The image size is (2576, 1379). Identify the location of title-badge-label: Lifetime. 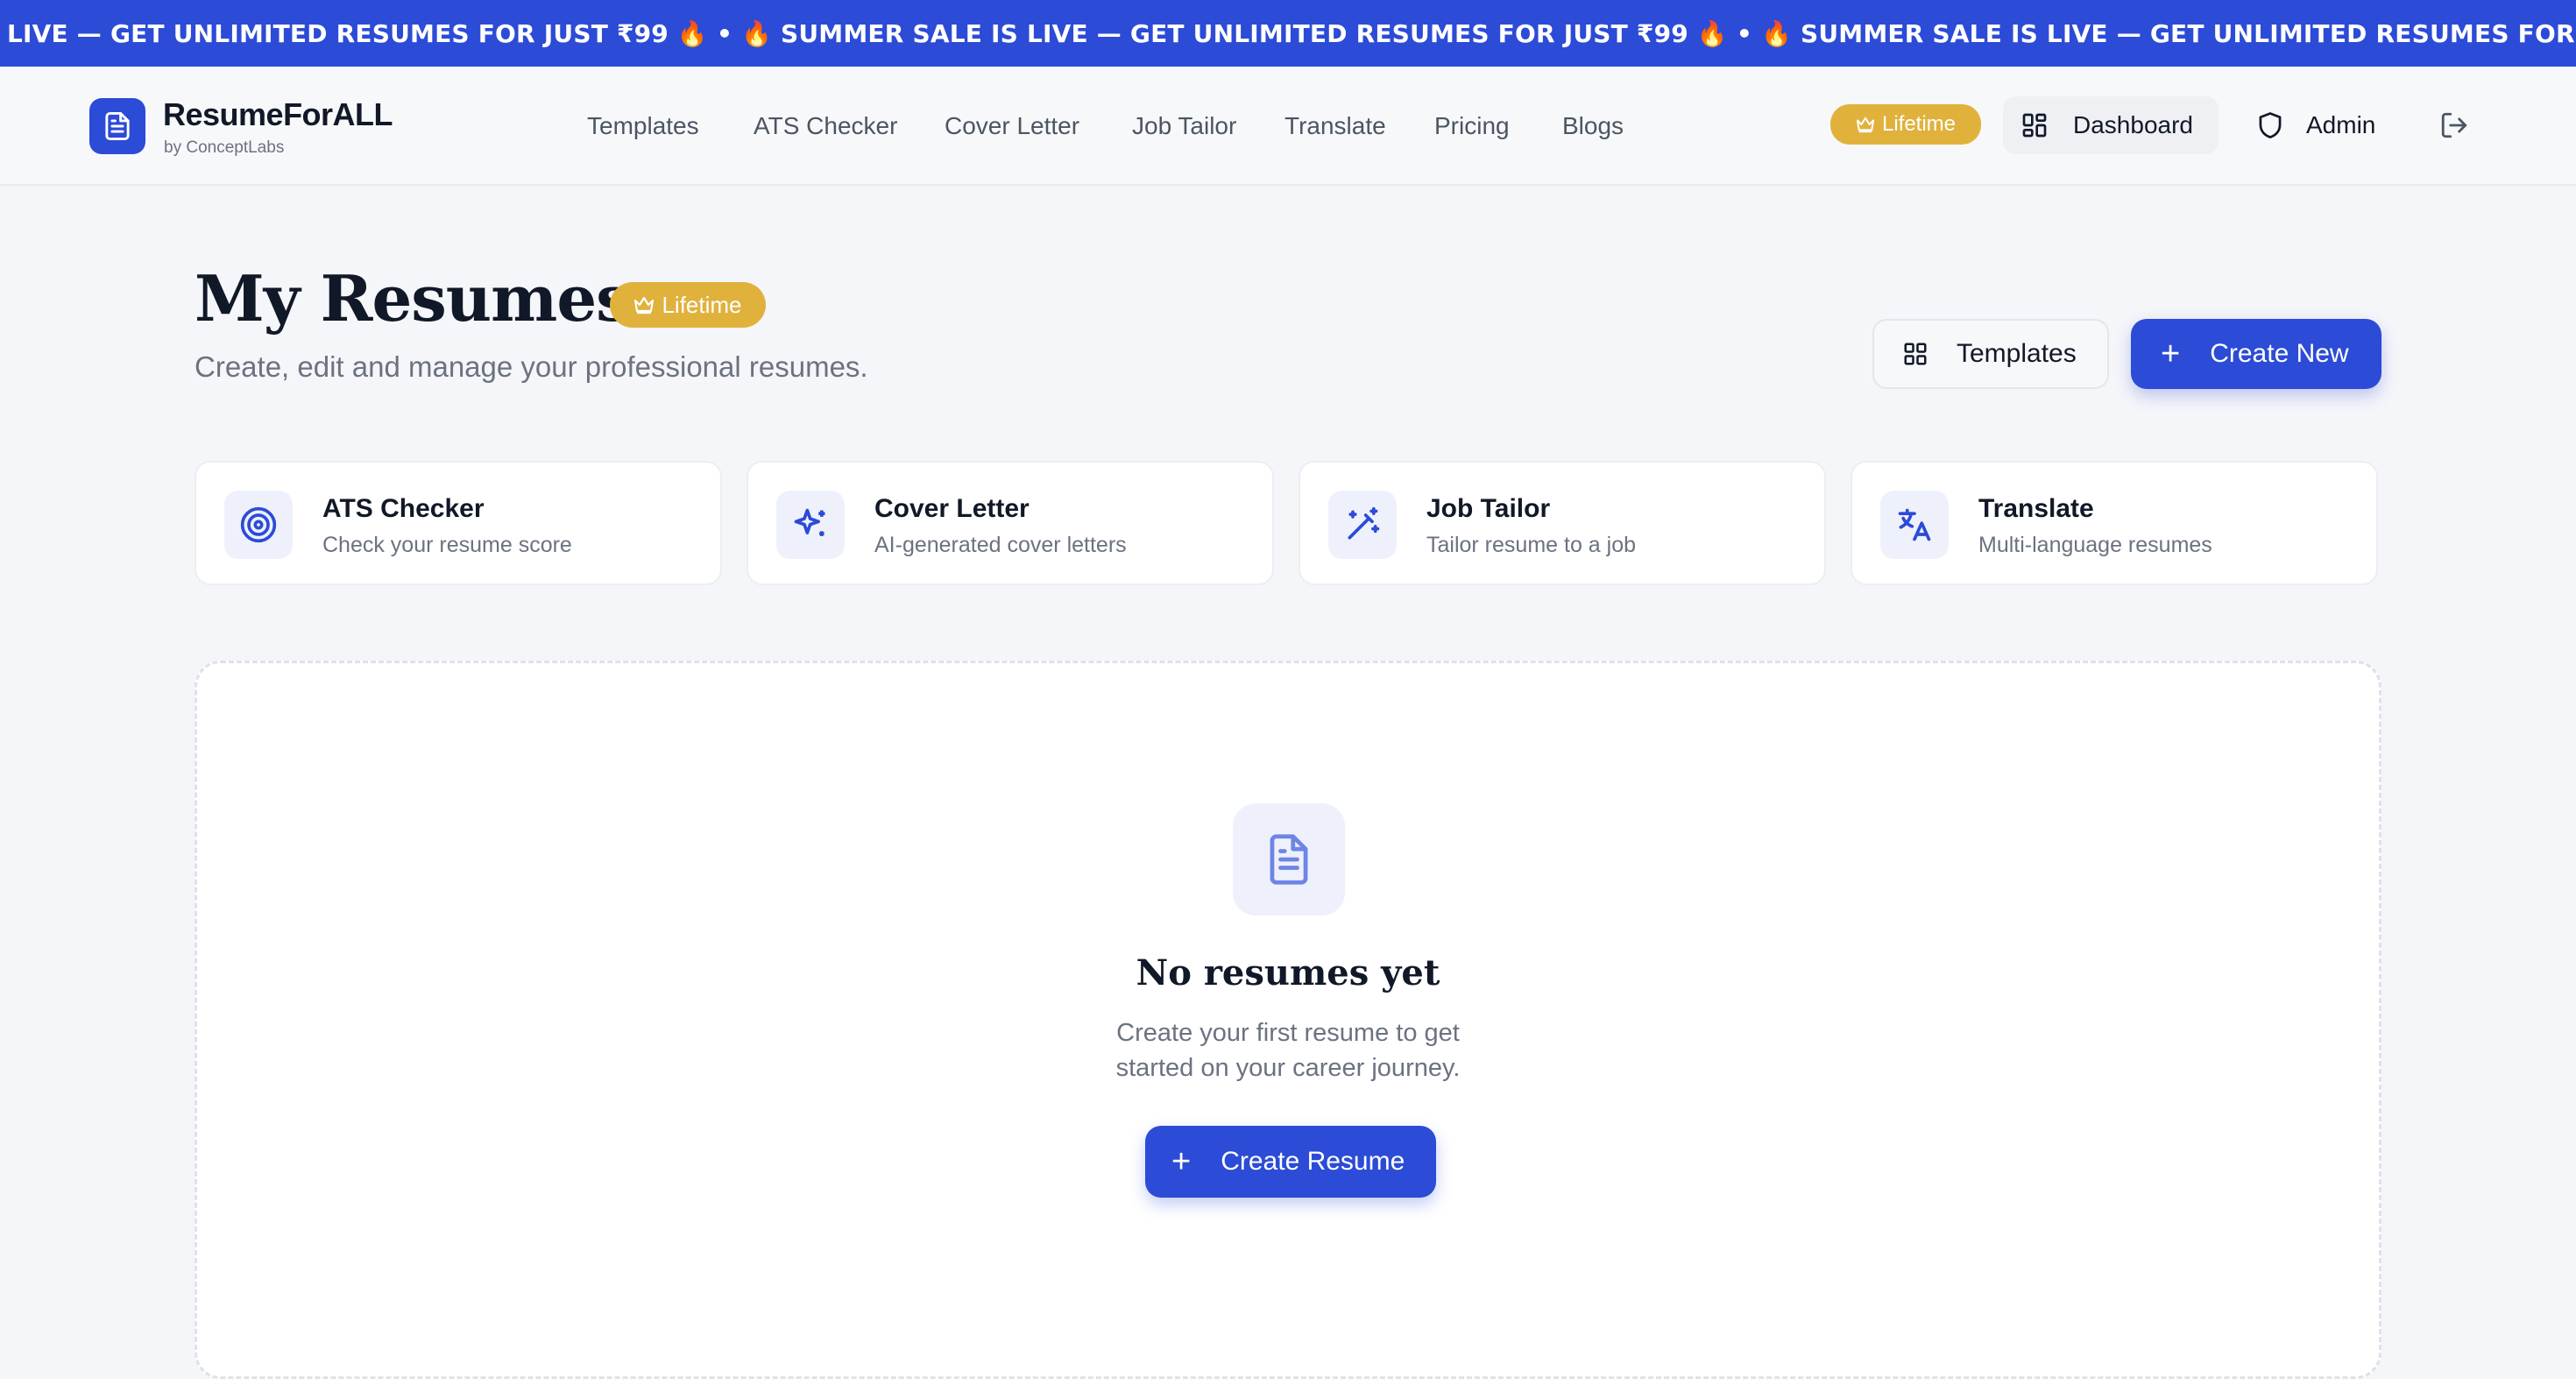
(702, 305).